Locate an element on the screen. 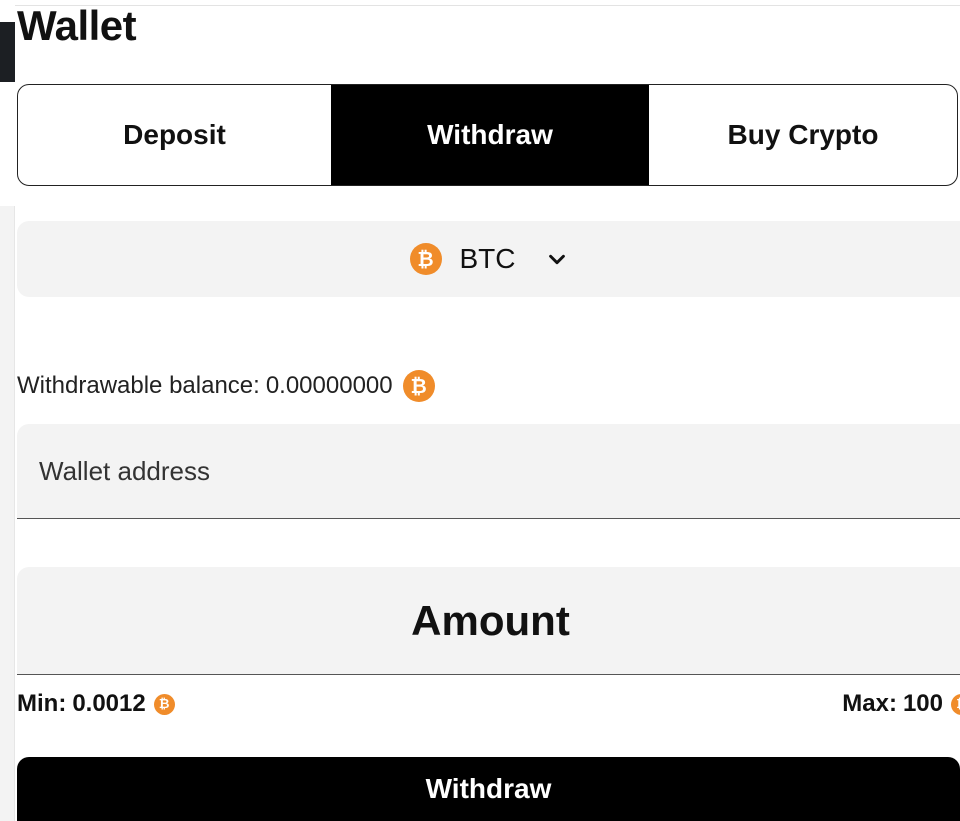  wallet-address-input is located at coordinates (489, 471).